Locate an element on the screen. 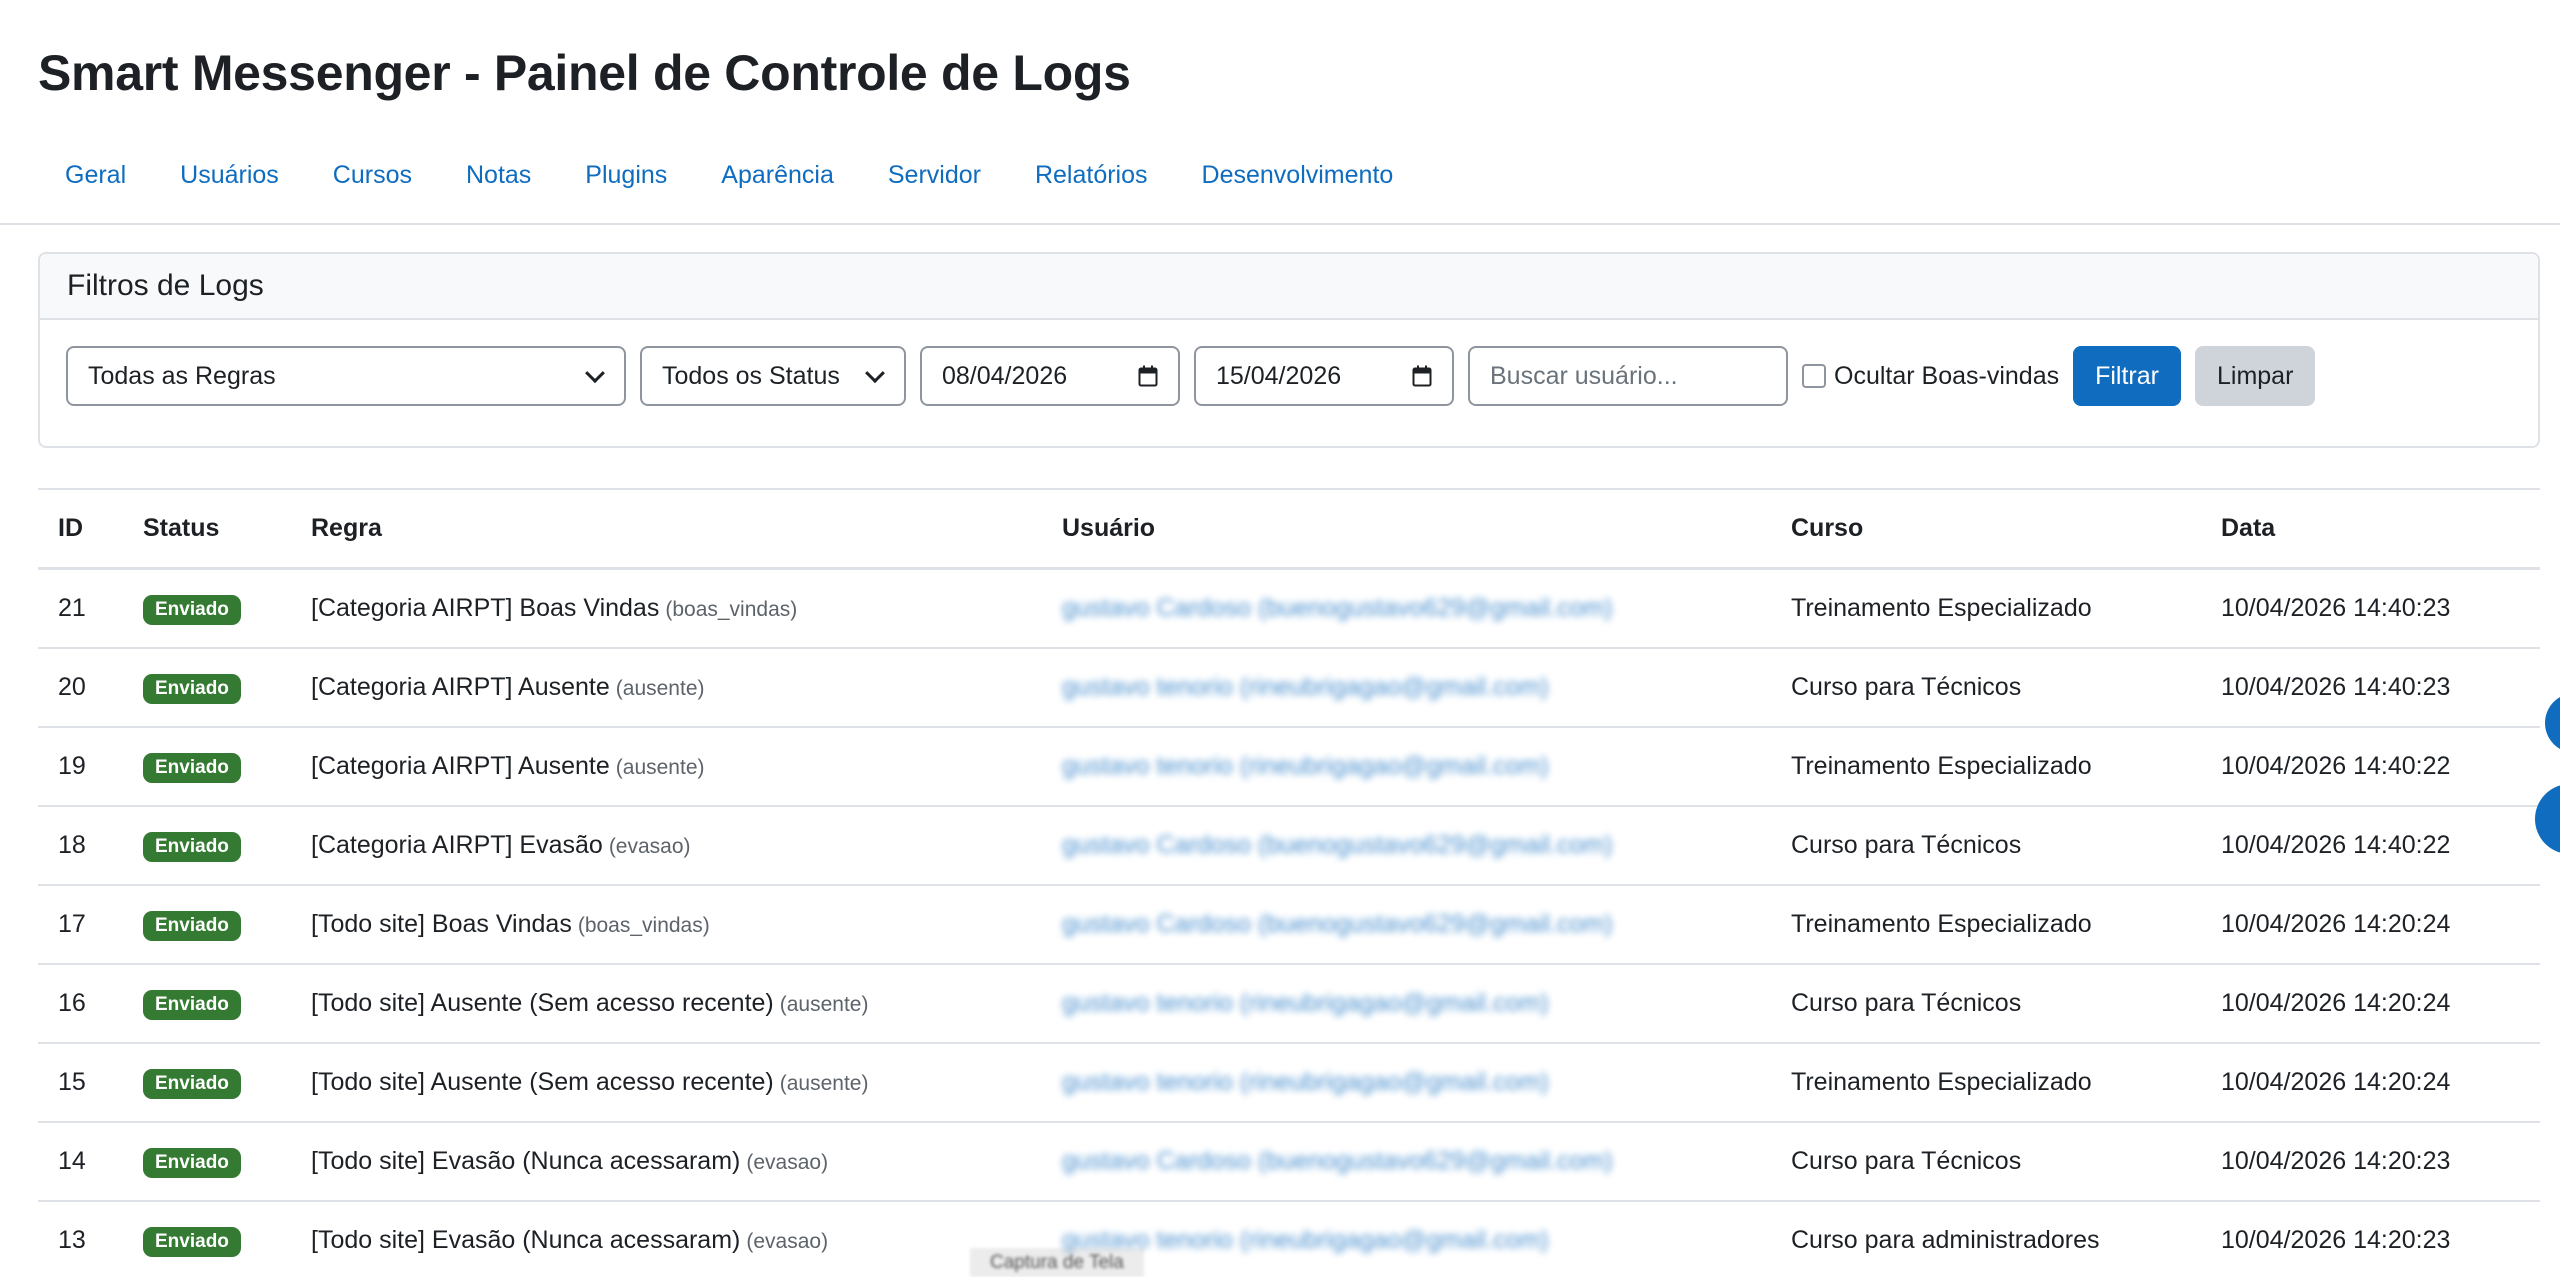 This screenshot has height=1277, width=2560. date-to-value: 15/04/2026 is located at coordinates (1279, 375).